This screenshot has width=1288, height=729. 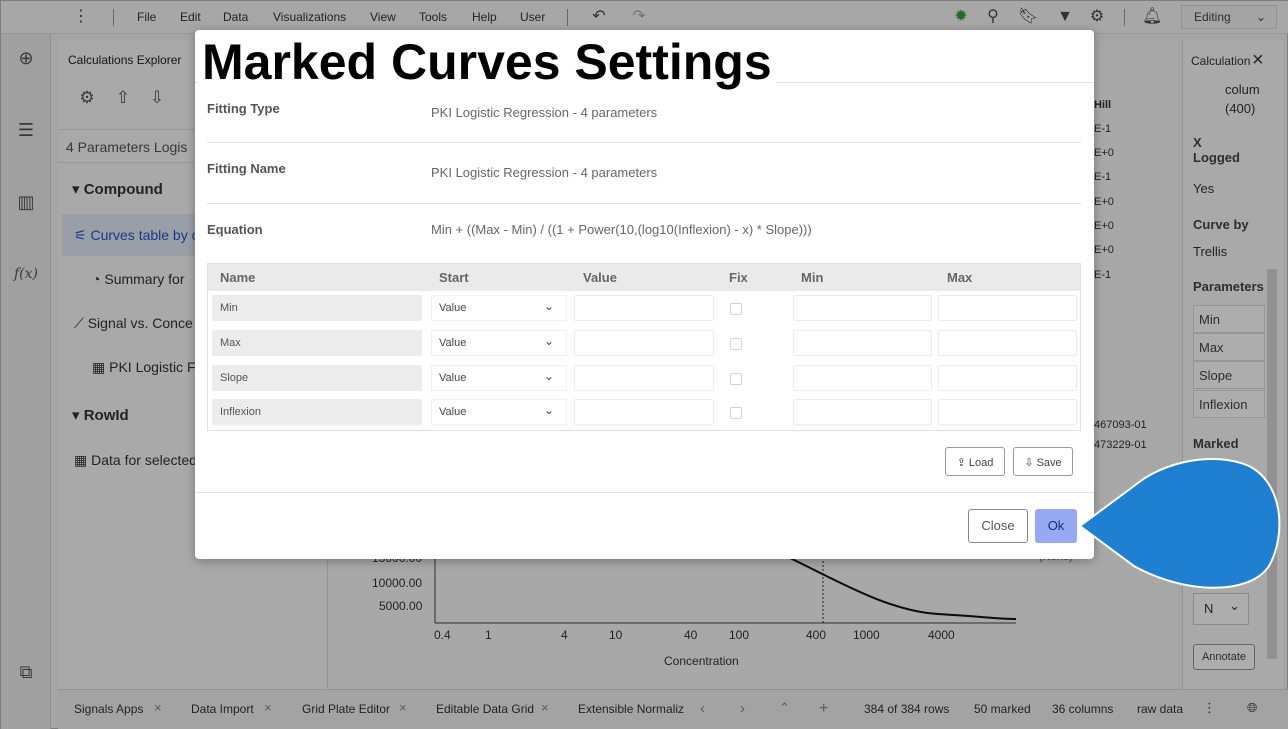 I want to click on table-header: Name Start Value Fix Min Max, so click(x=644, y=277).